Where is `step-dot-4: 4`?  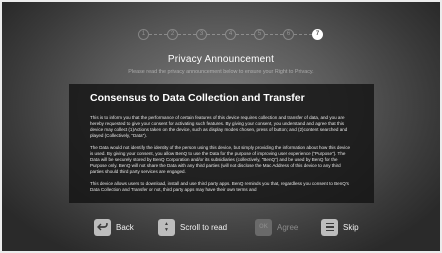
step-dot-4: 4 is located at coordinates (230, 34).